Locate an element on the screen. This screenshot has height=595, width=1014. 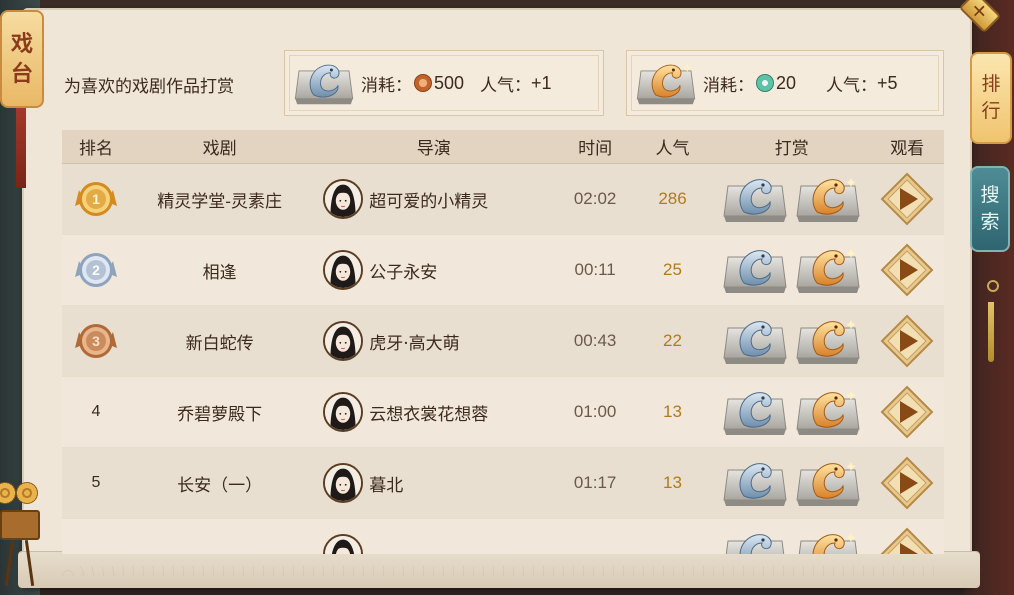
tab-ranking: 排 行 is located at coordinates (991, 98).